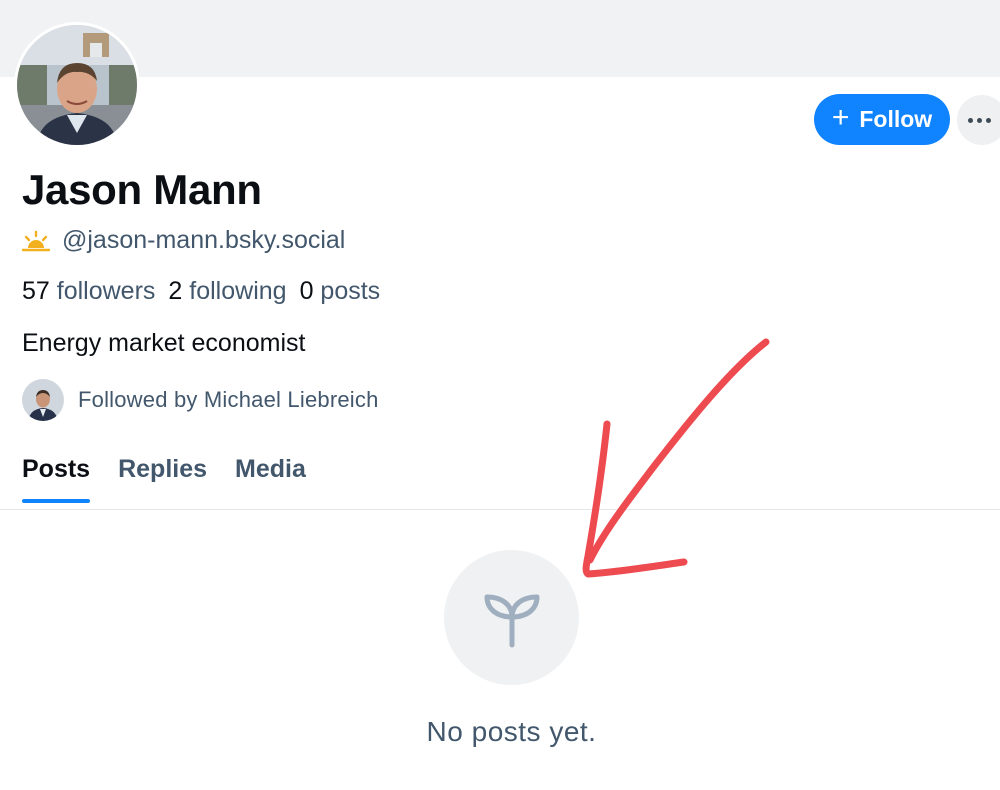 This screenshot has width=1000, height=790. Describe the element at coordinates (270, 478) in the screenshot. I see `tab-media: Media` at that location.